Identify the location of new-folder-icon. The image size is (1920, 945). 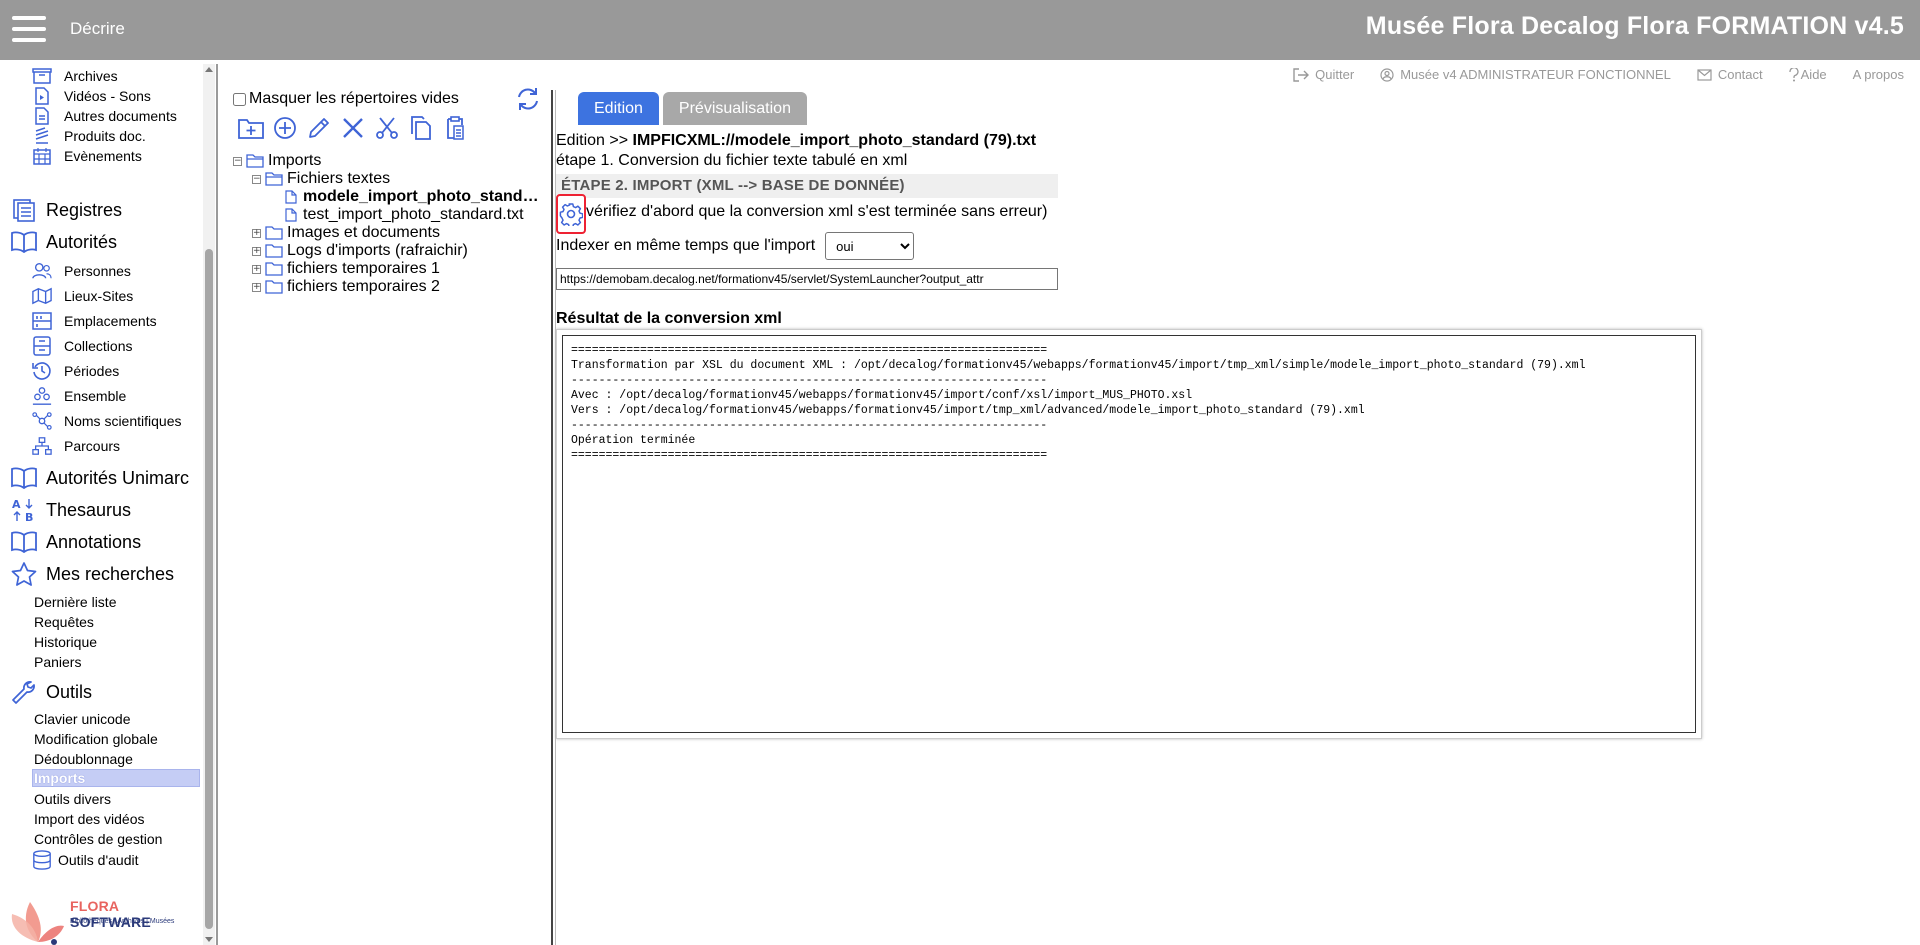
(251, 128).